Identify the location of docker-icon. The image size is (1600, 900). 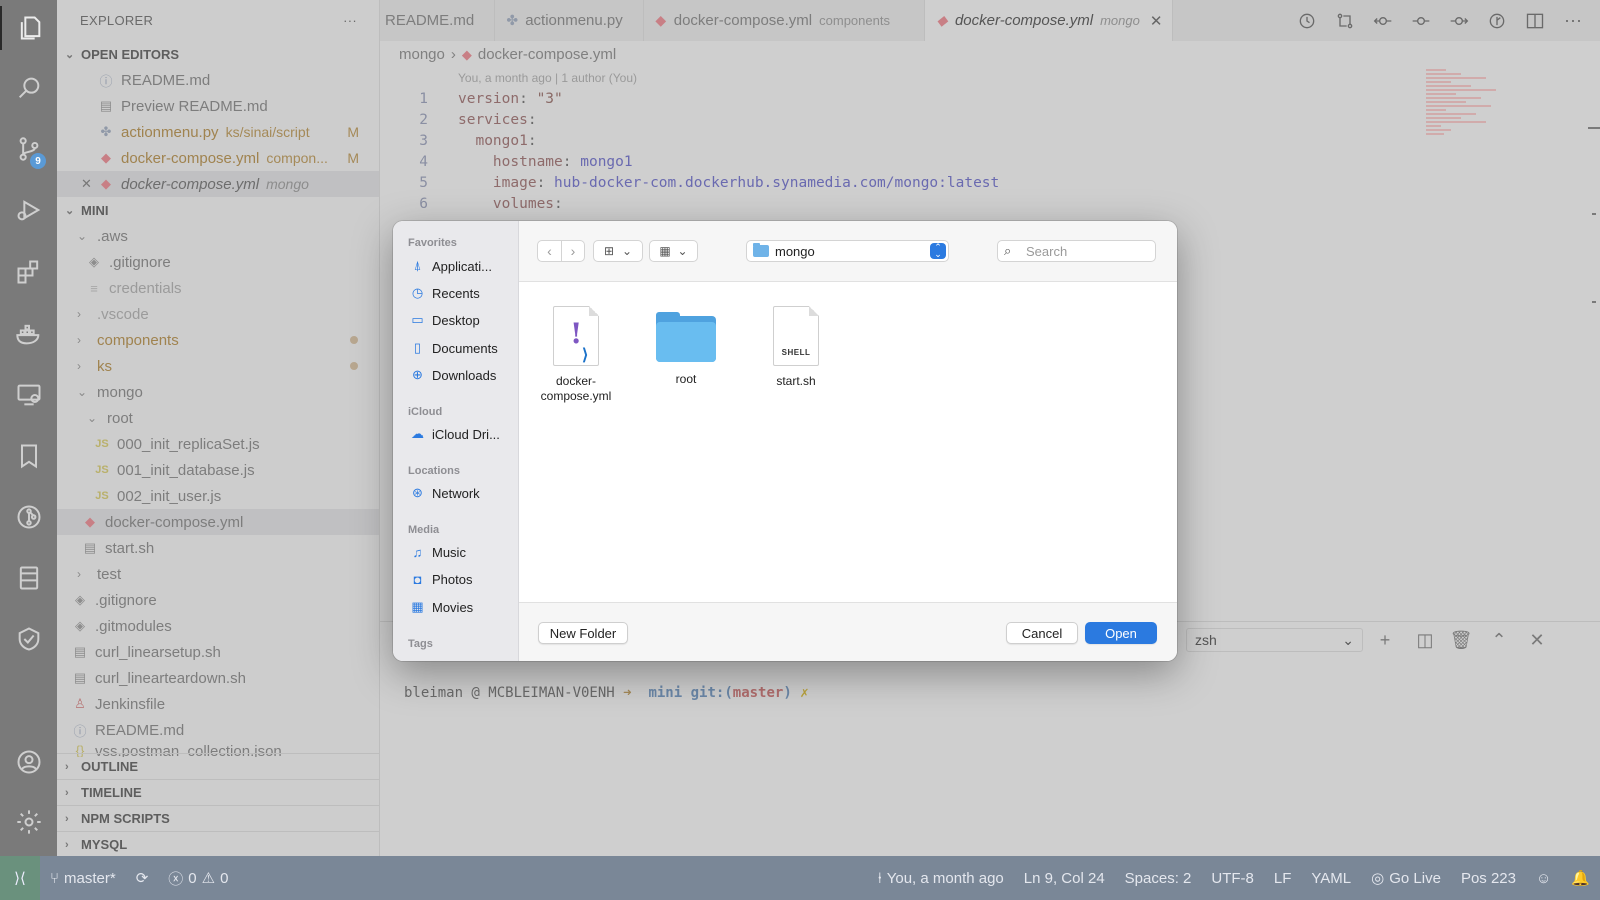
(28, 334).